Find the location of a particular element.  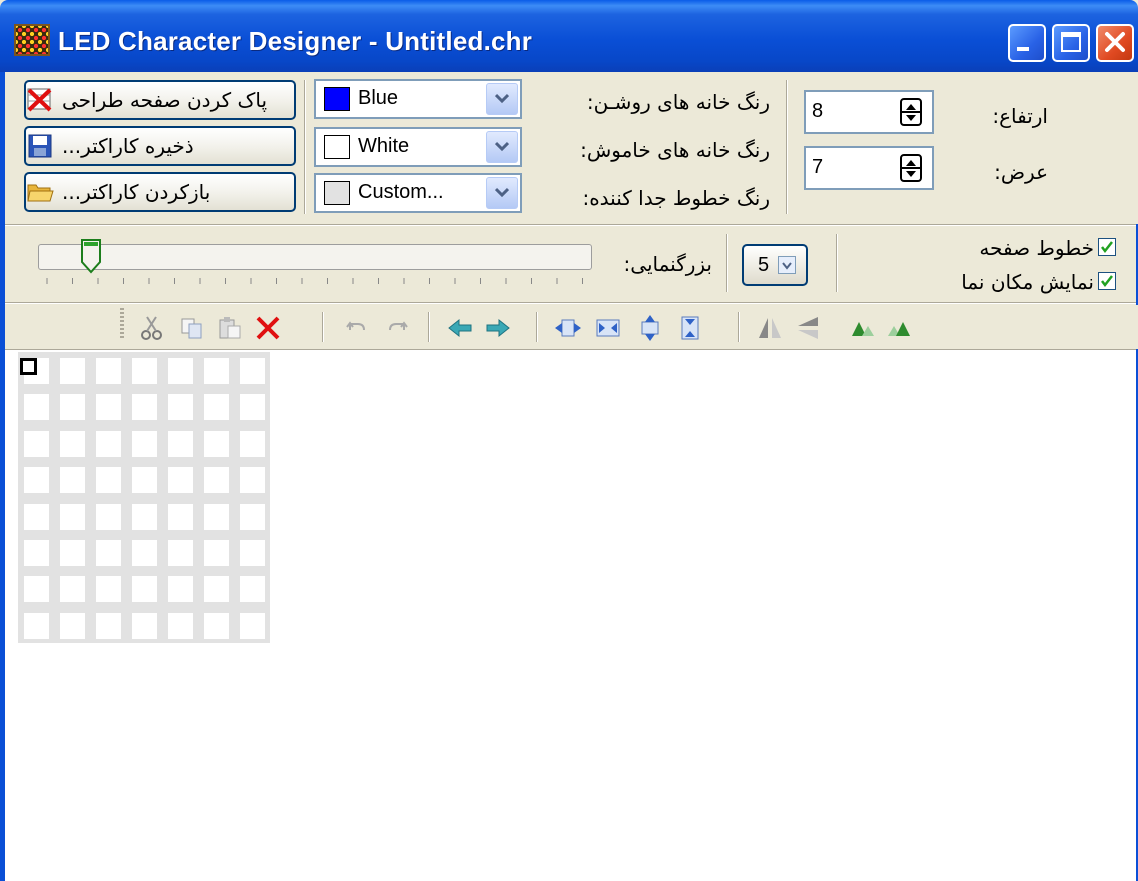

width-spinner: 7 is located at coordinates (869, 168).